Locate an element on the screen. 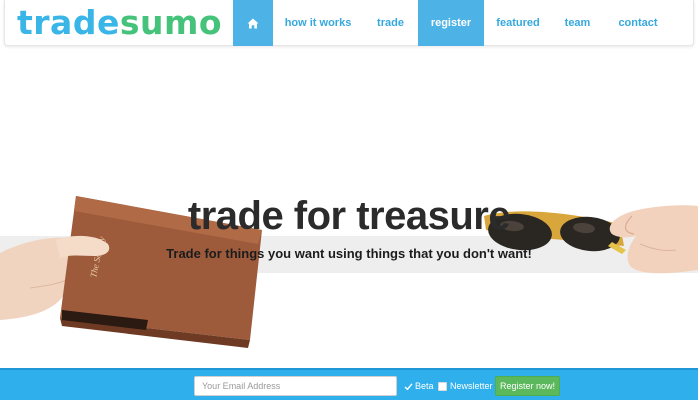  logo-text-trade: trade is located at coordinates (68, 22).